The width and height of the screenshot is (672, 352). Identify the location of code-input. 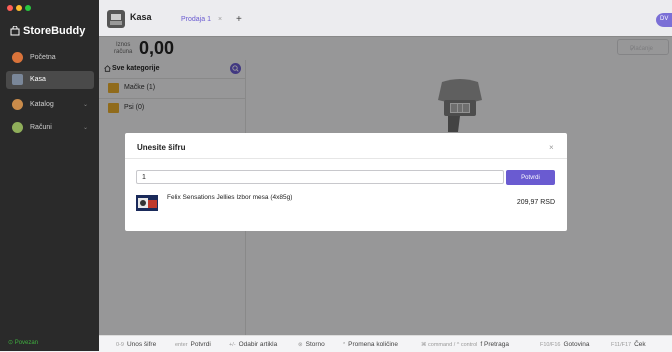
(320, 177).